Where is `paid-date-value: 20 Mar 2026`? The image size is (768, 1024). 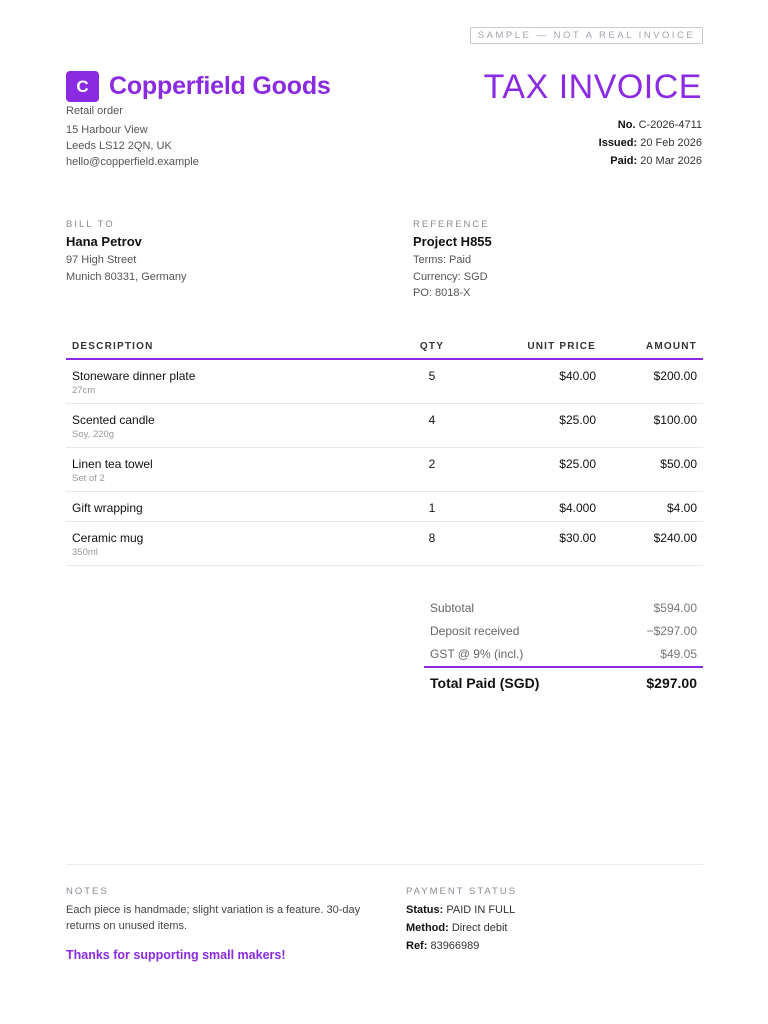 paid-date-value: 20 Mar 2026 is located at coordinates (671, 161).